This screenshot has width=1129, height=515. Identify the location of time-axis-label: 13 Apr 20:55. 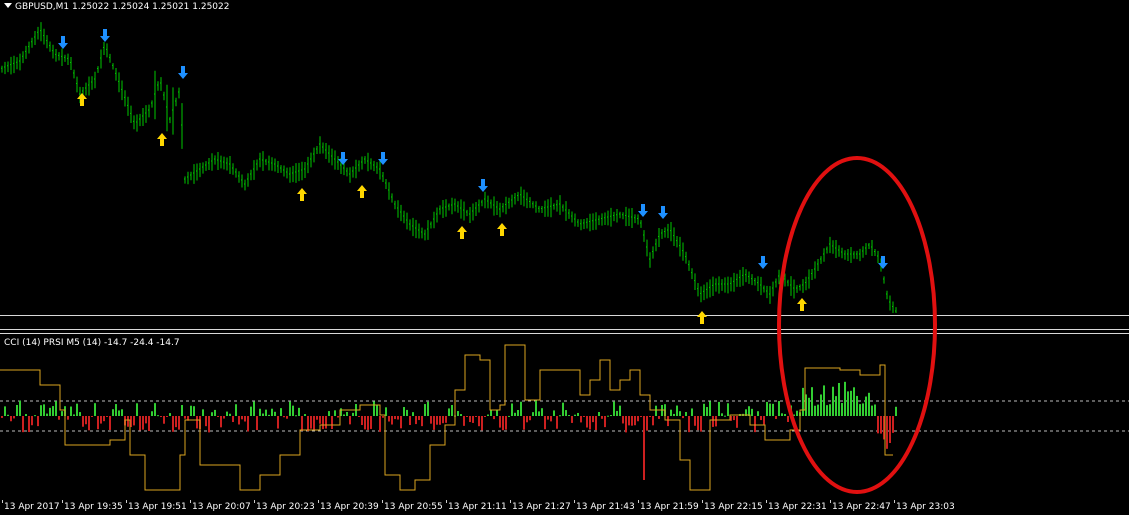
(413, 507).